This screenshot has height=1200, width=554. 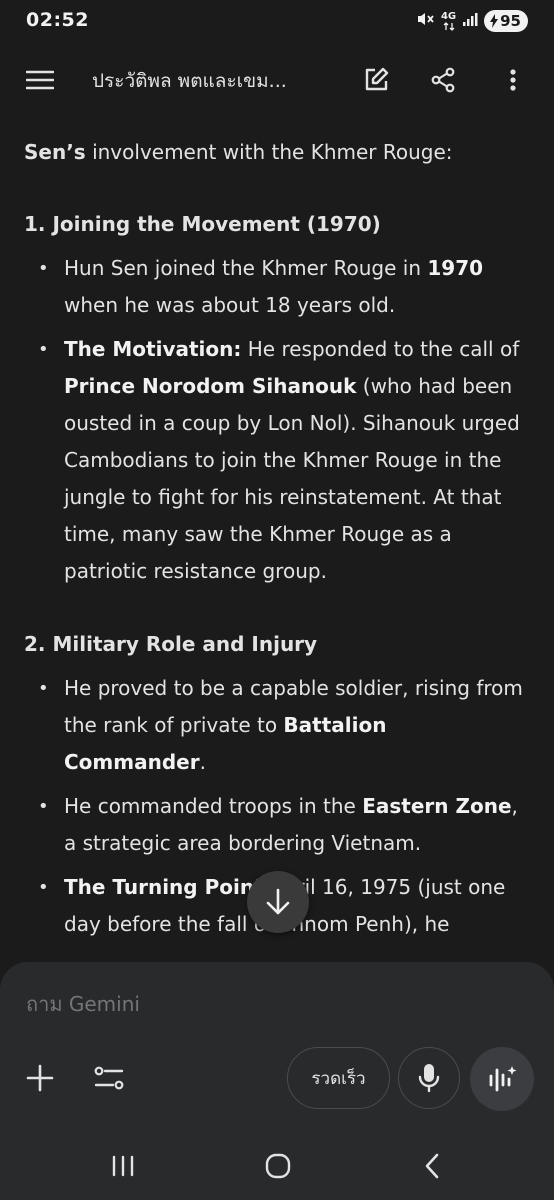 I want to click on mute-icon, so click(x=425, y=21).